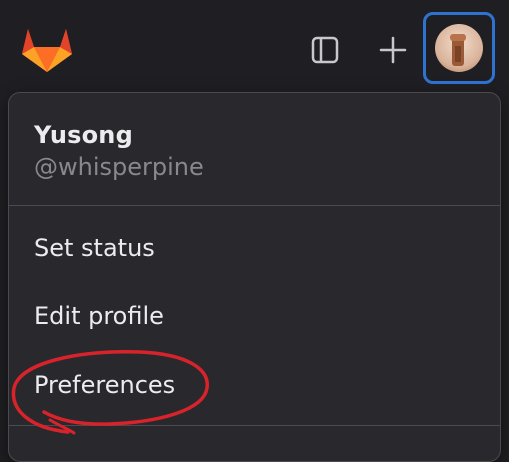 The width and height of the screenshot is (509, 462). I want to click on gitlab-logo-icon, so click(47, 48).